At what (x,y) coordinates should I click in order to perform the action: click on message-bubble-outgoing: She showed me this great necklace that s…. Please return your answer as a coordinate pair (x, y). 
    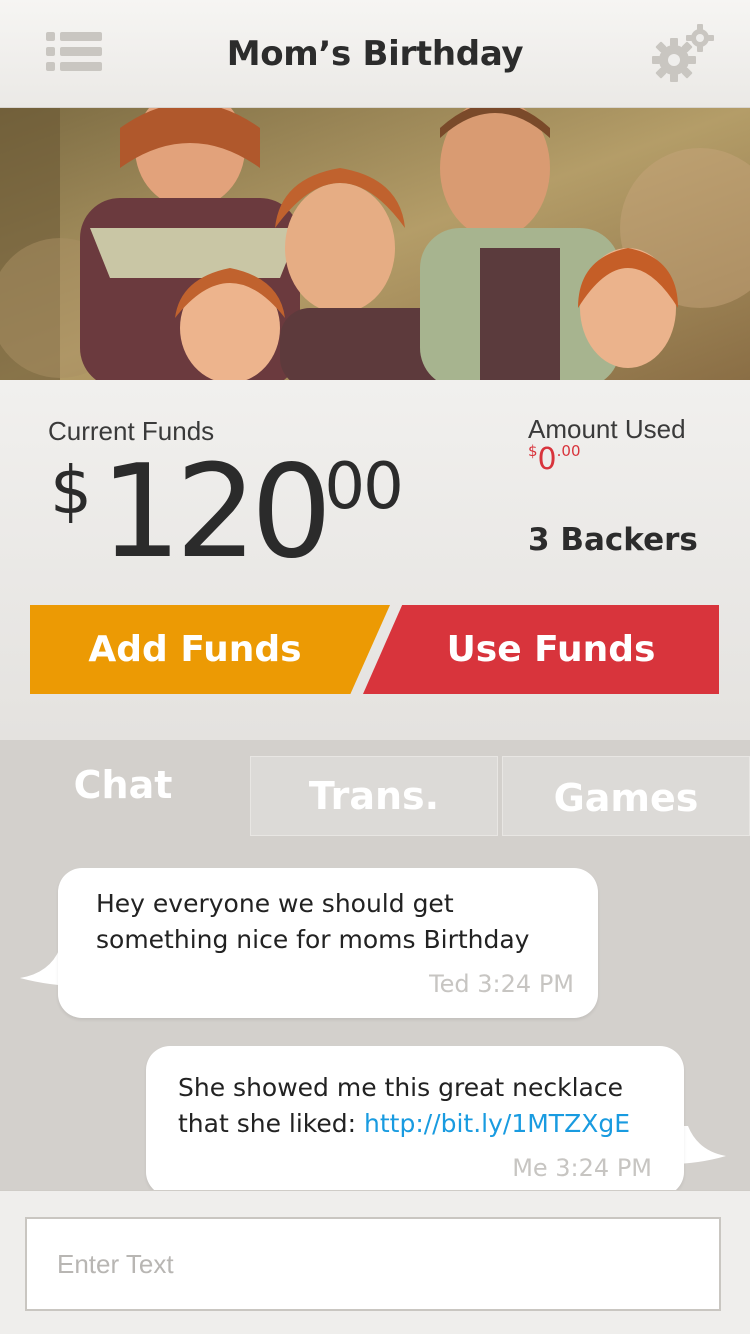
    Looking at the image, I should click on (415, 1119).